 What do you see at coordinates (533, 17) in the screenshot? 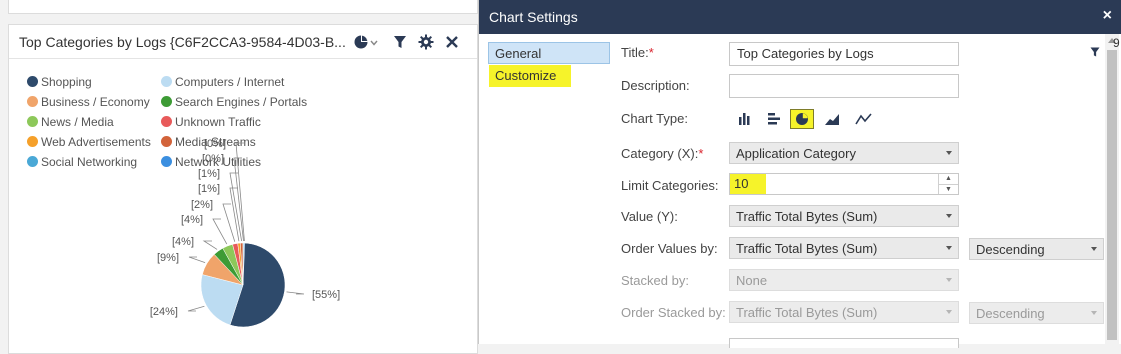
I see `dialog-title: Chart Settings` at bounding box center [533, 17].